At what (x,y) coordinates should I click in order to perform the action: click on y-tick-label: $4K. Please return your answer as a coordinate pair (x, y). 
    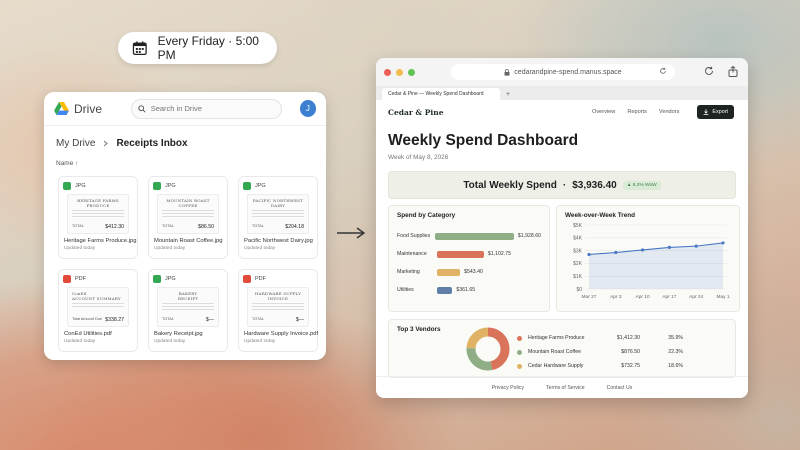
    Looking at the image, I should click on (578, 239).